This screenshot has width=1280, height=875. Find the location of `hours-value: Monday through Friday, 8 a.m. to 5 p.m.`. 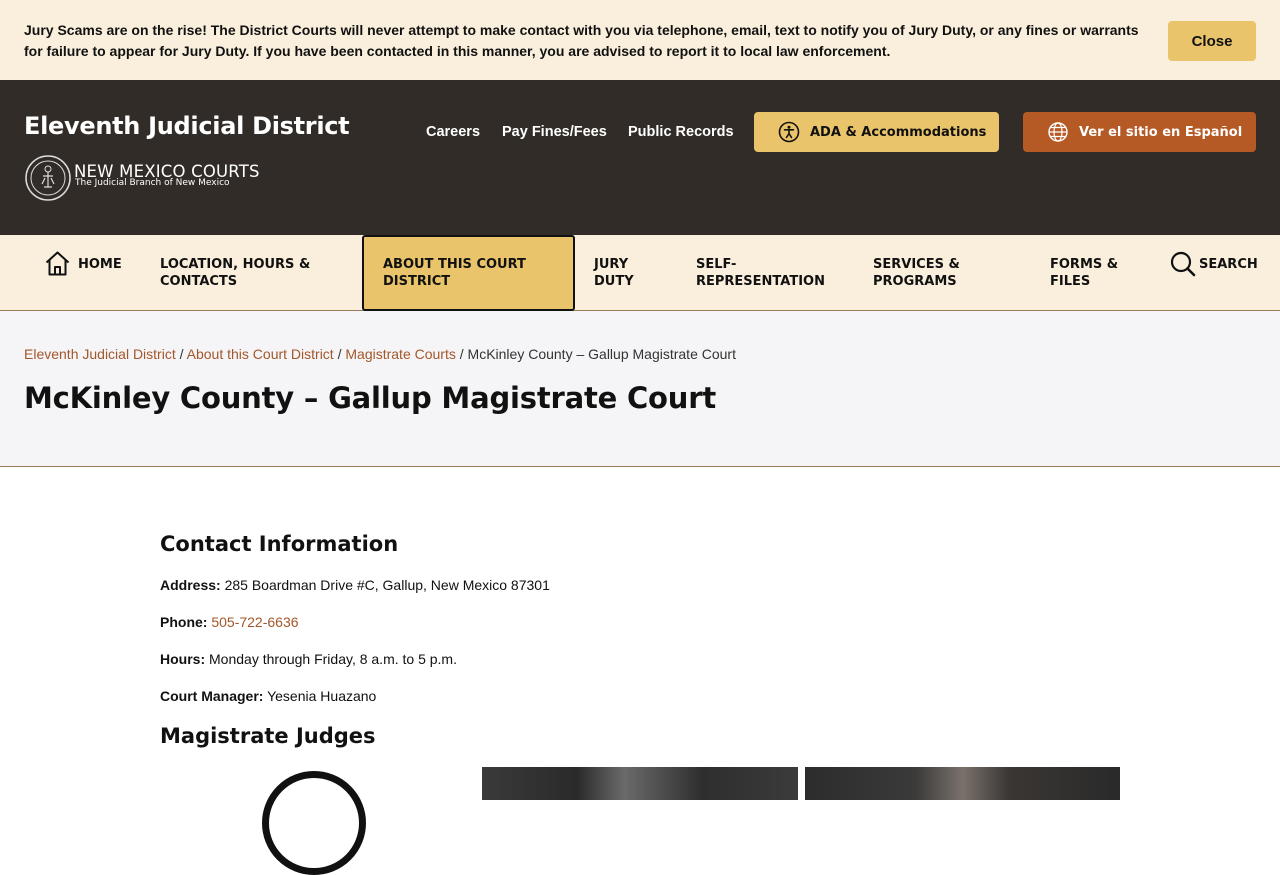

hours-value: Monday through Friday, 8 a.m. to 5 p.m. is located at coordinates (333, 659).